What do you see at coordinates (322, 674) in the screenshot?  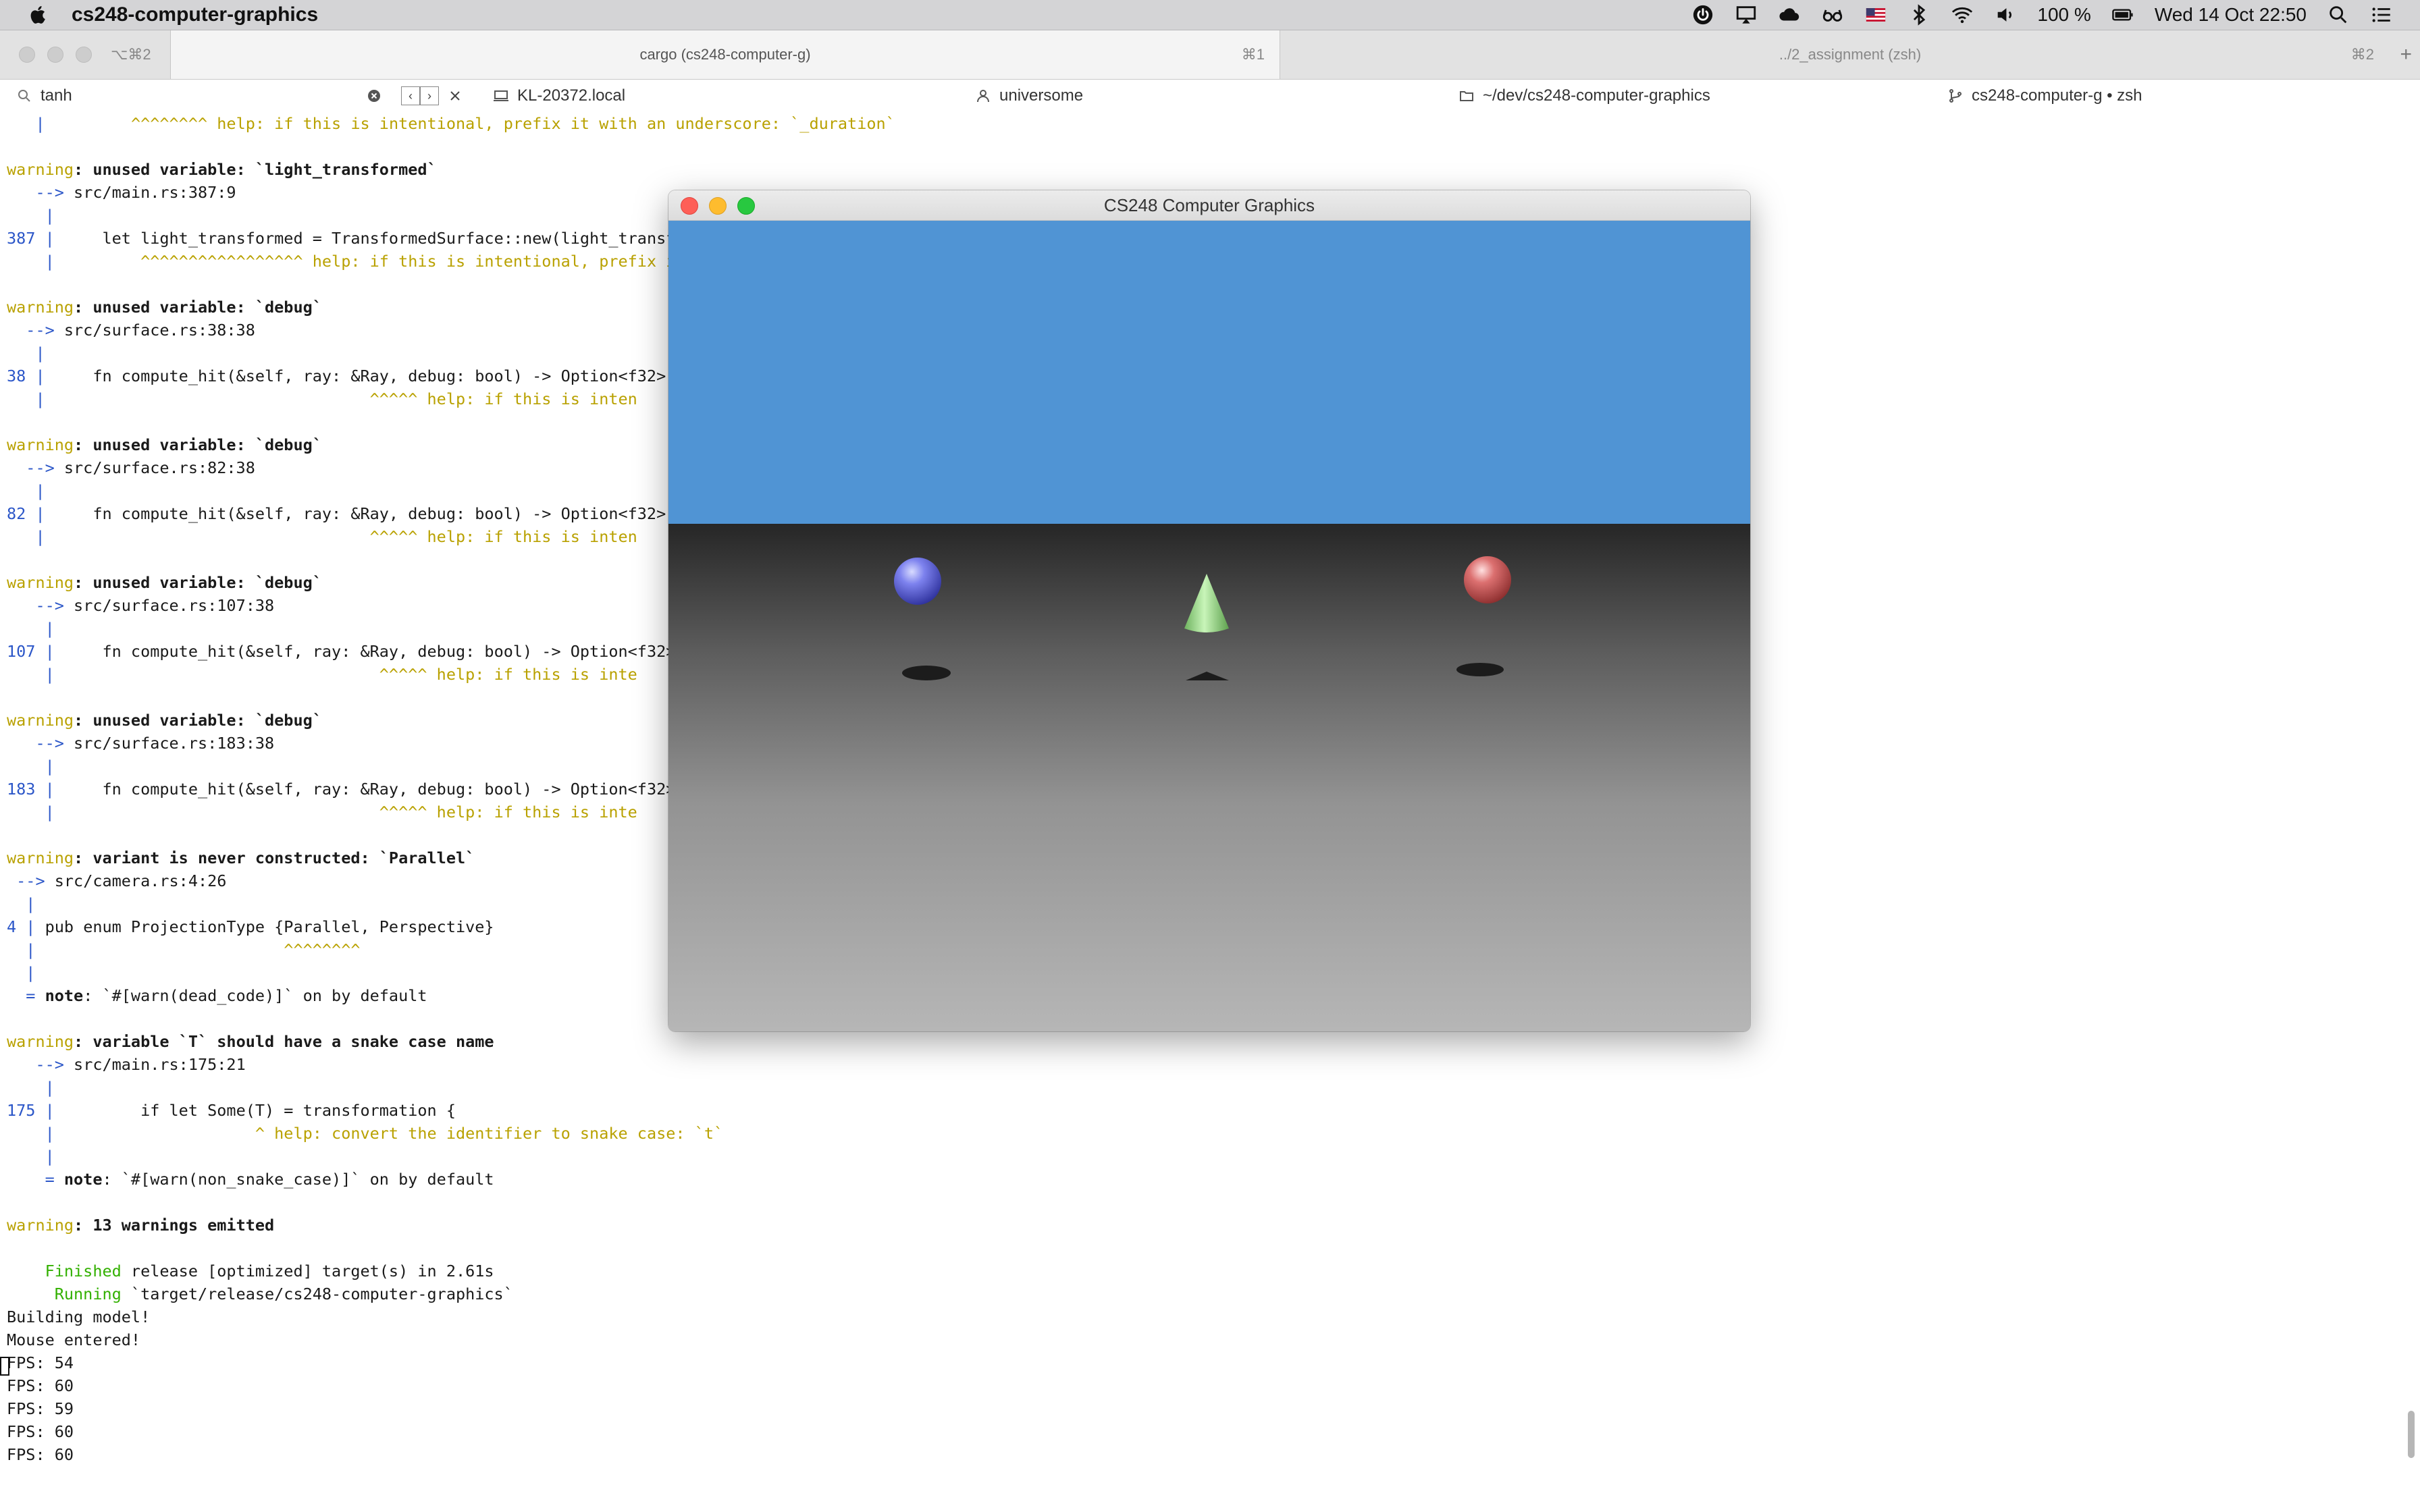 I see `terminal-line: | ^^^^^ help: if this is inte` at bounding box center [322, 674].